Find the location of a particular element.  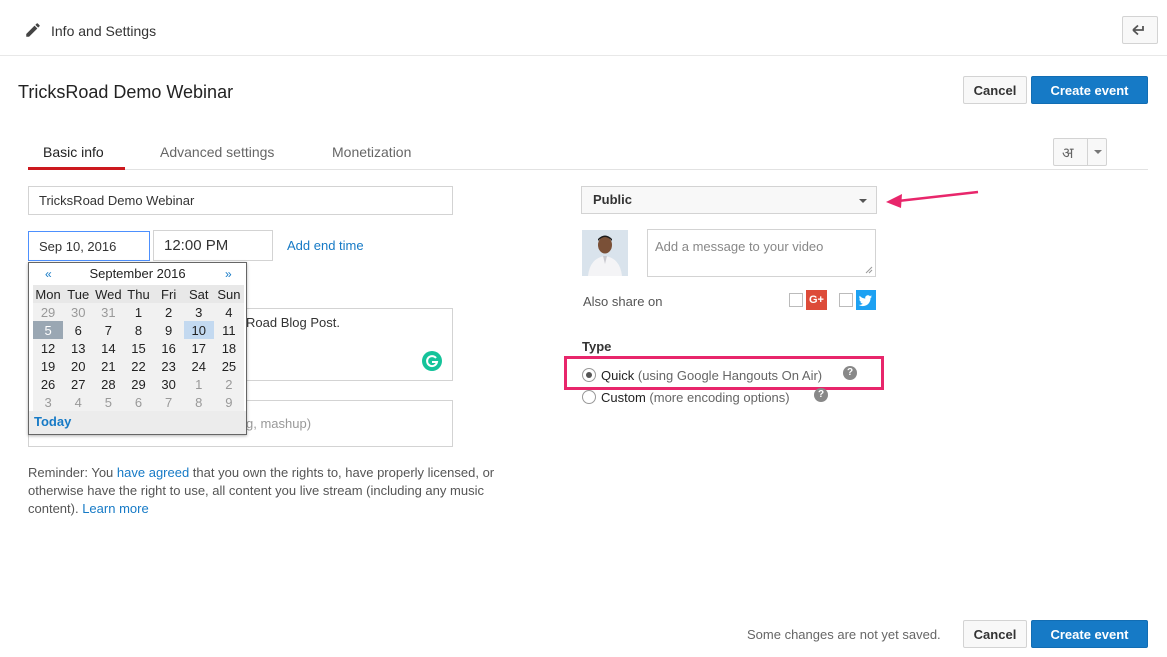

tab-monetization: Monetization is located at coordinates (371, 152).